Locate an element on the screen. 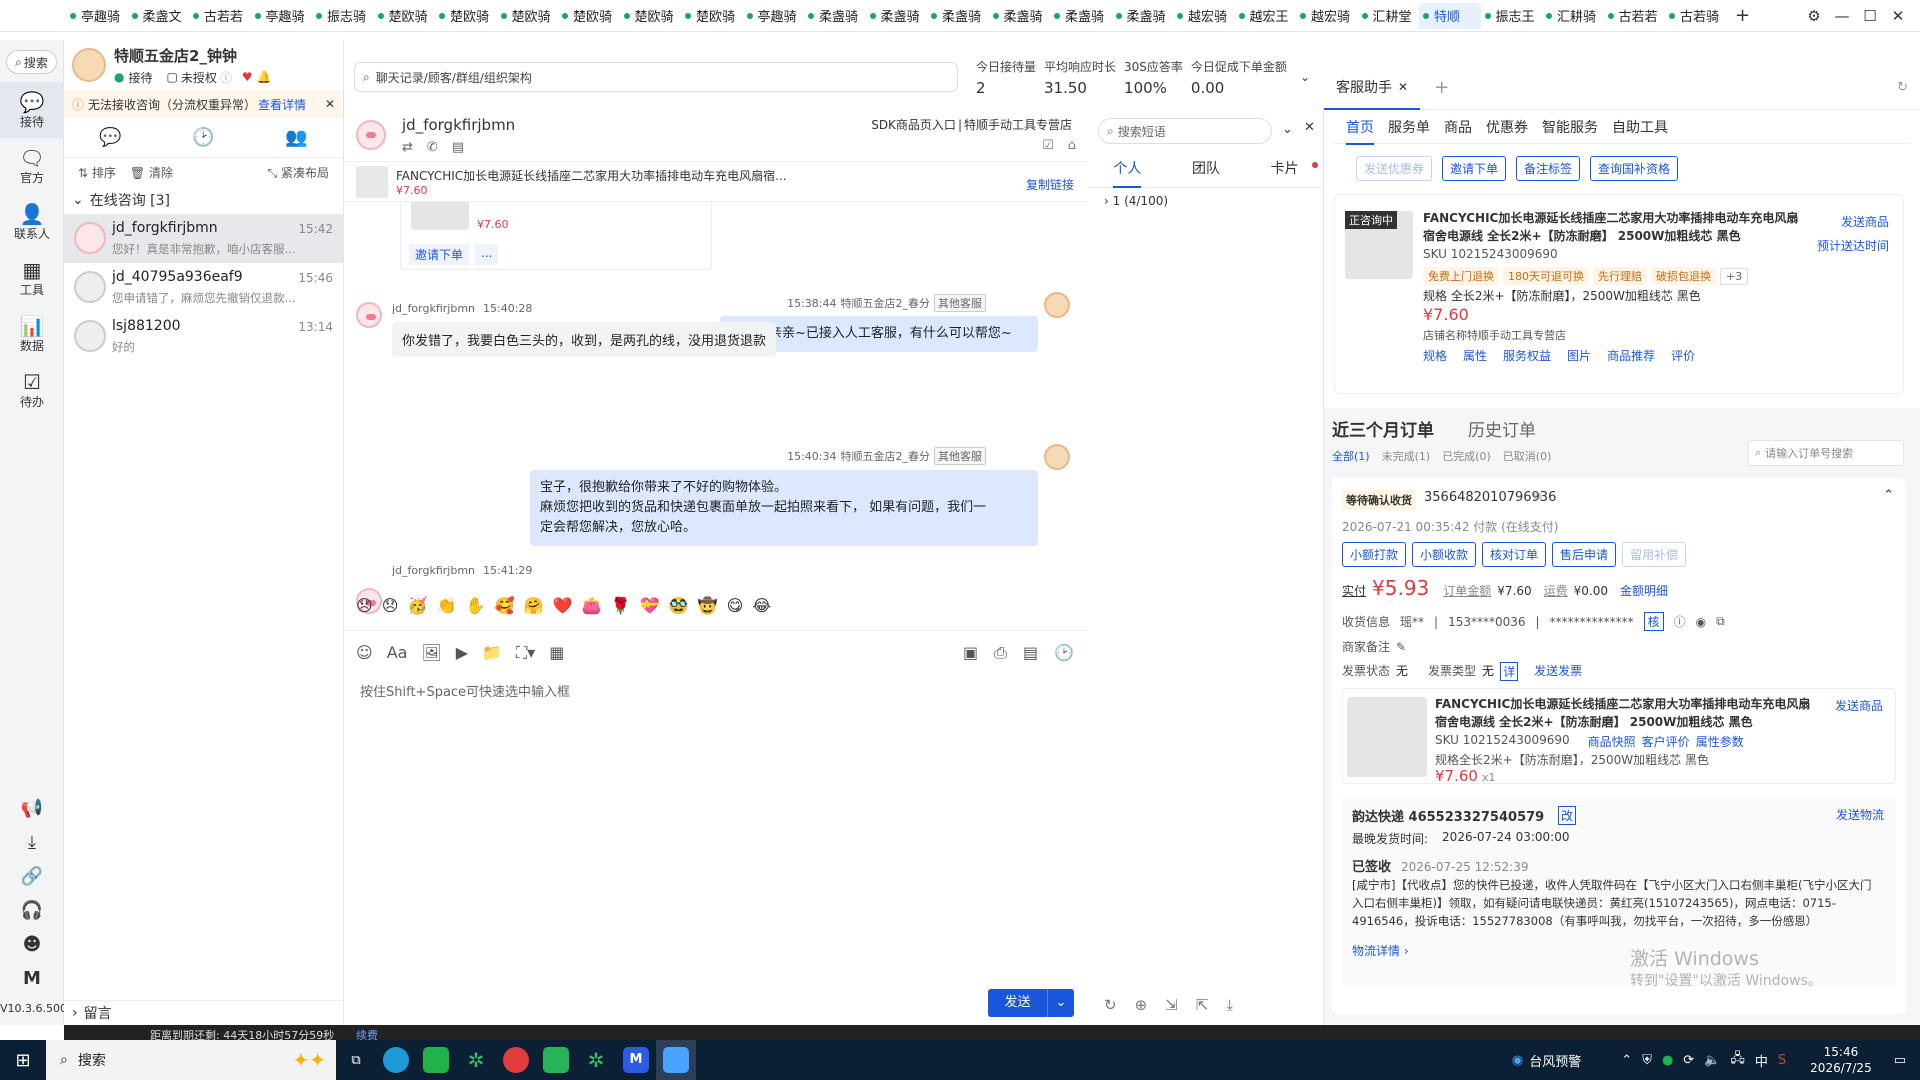 The width and height of the screenshot is (1920, 1080). notice-link: 查看详情 is located at coordinates (282, 104).